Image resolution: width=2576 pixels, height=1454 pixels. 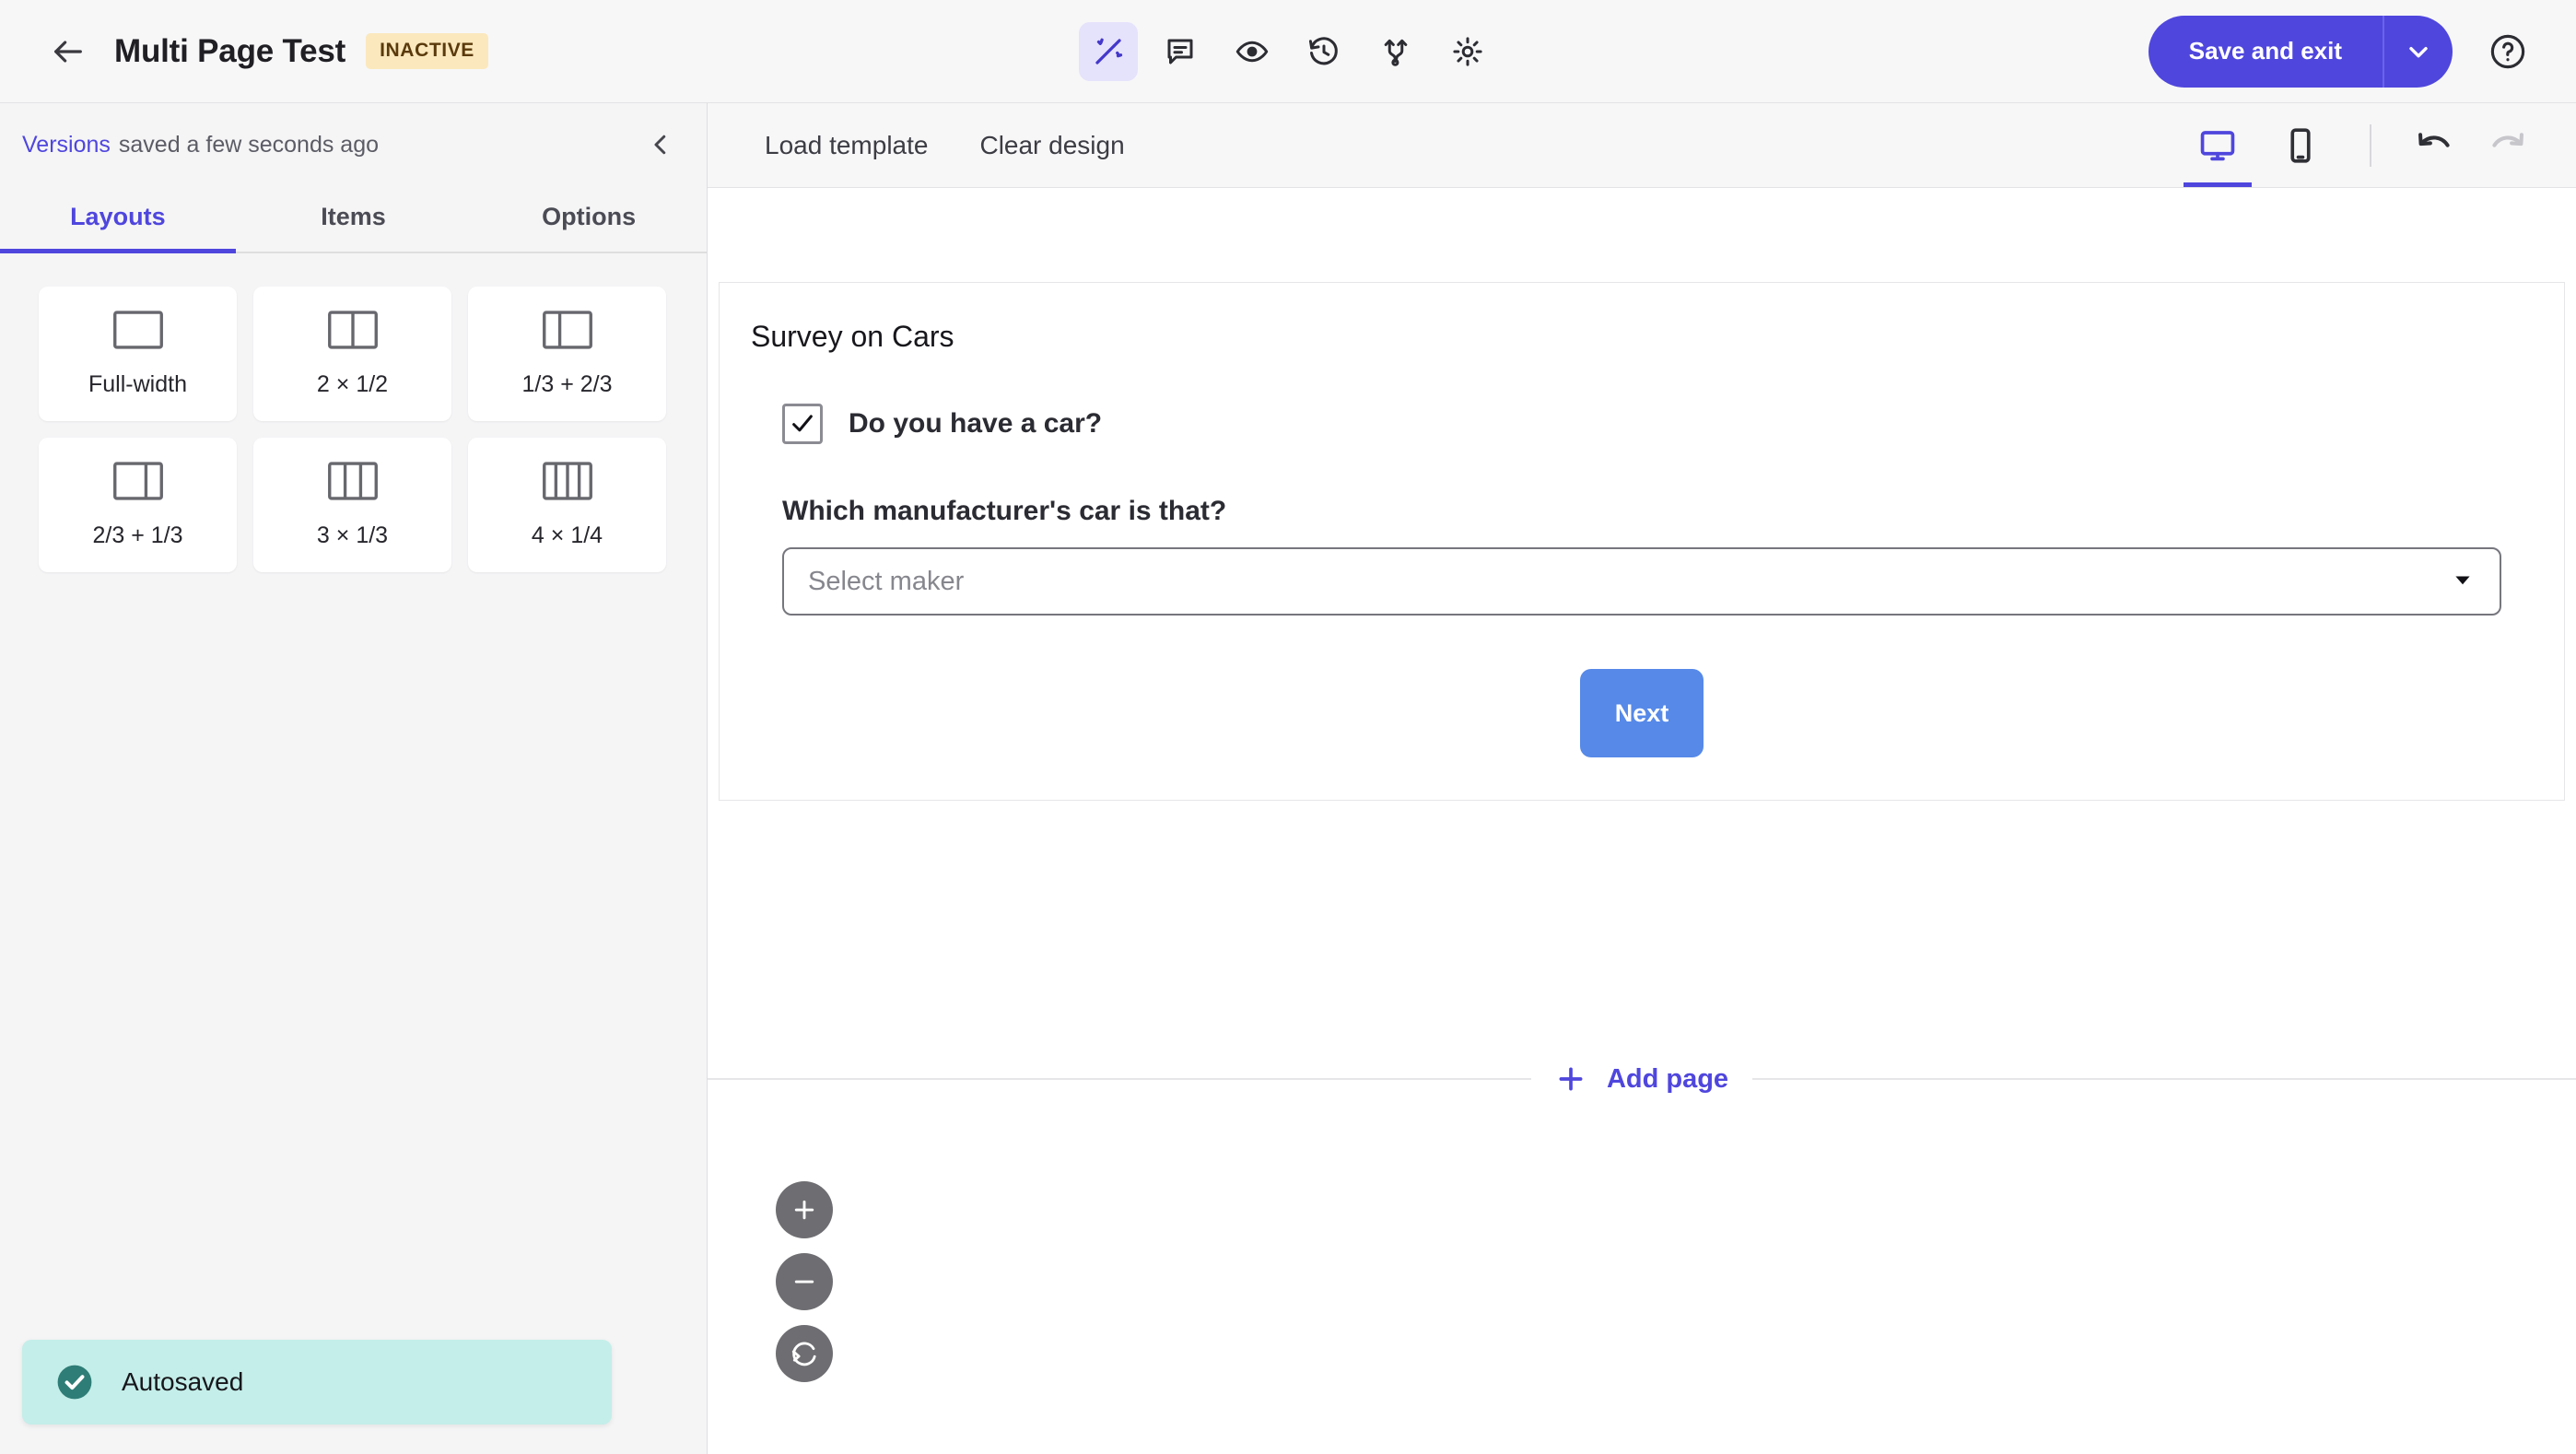 I want to click on tab-options: Options, so click(x=589, y=219).